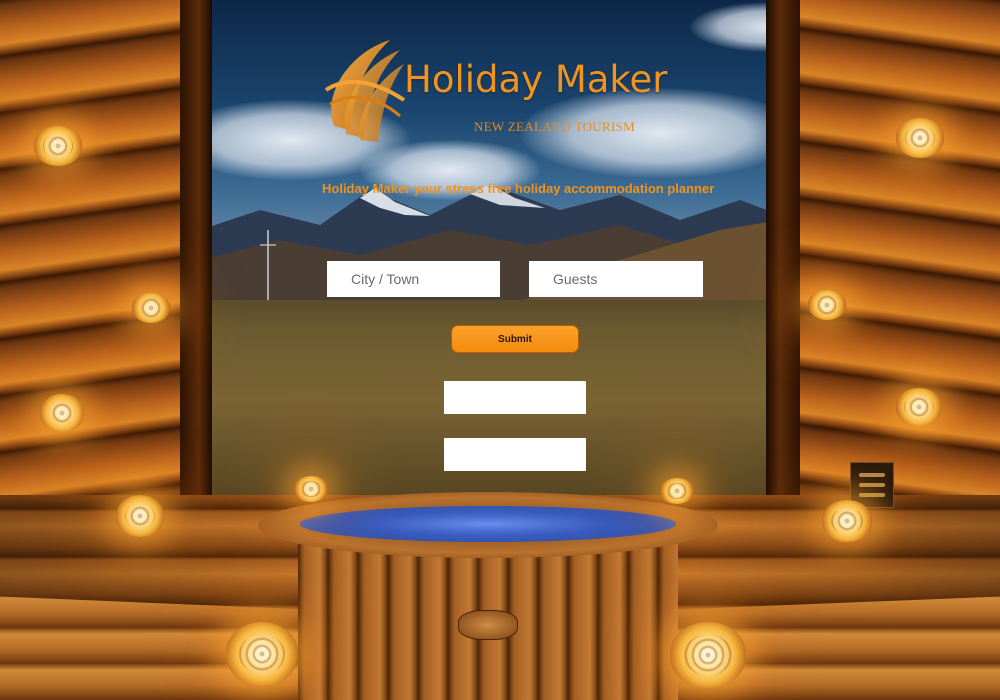  Describe the element at coordinates (616, 279) in the screenshot. I see `guests-input` at that location.